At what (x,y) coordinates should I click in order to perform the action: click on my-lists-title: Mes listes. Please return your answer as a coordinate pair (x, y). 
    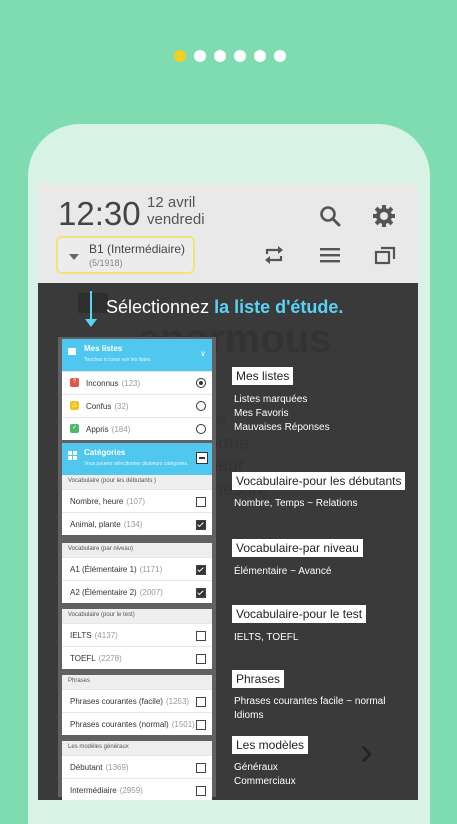
    Looking at the image, I should click on (103, 348).